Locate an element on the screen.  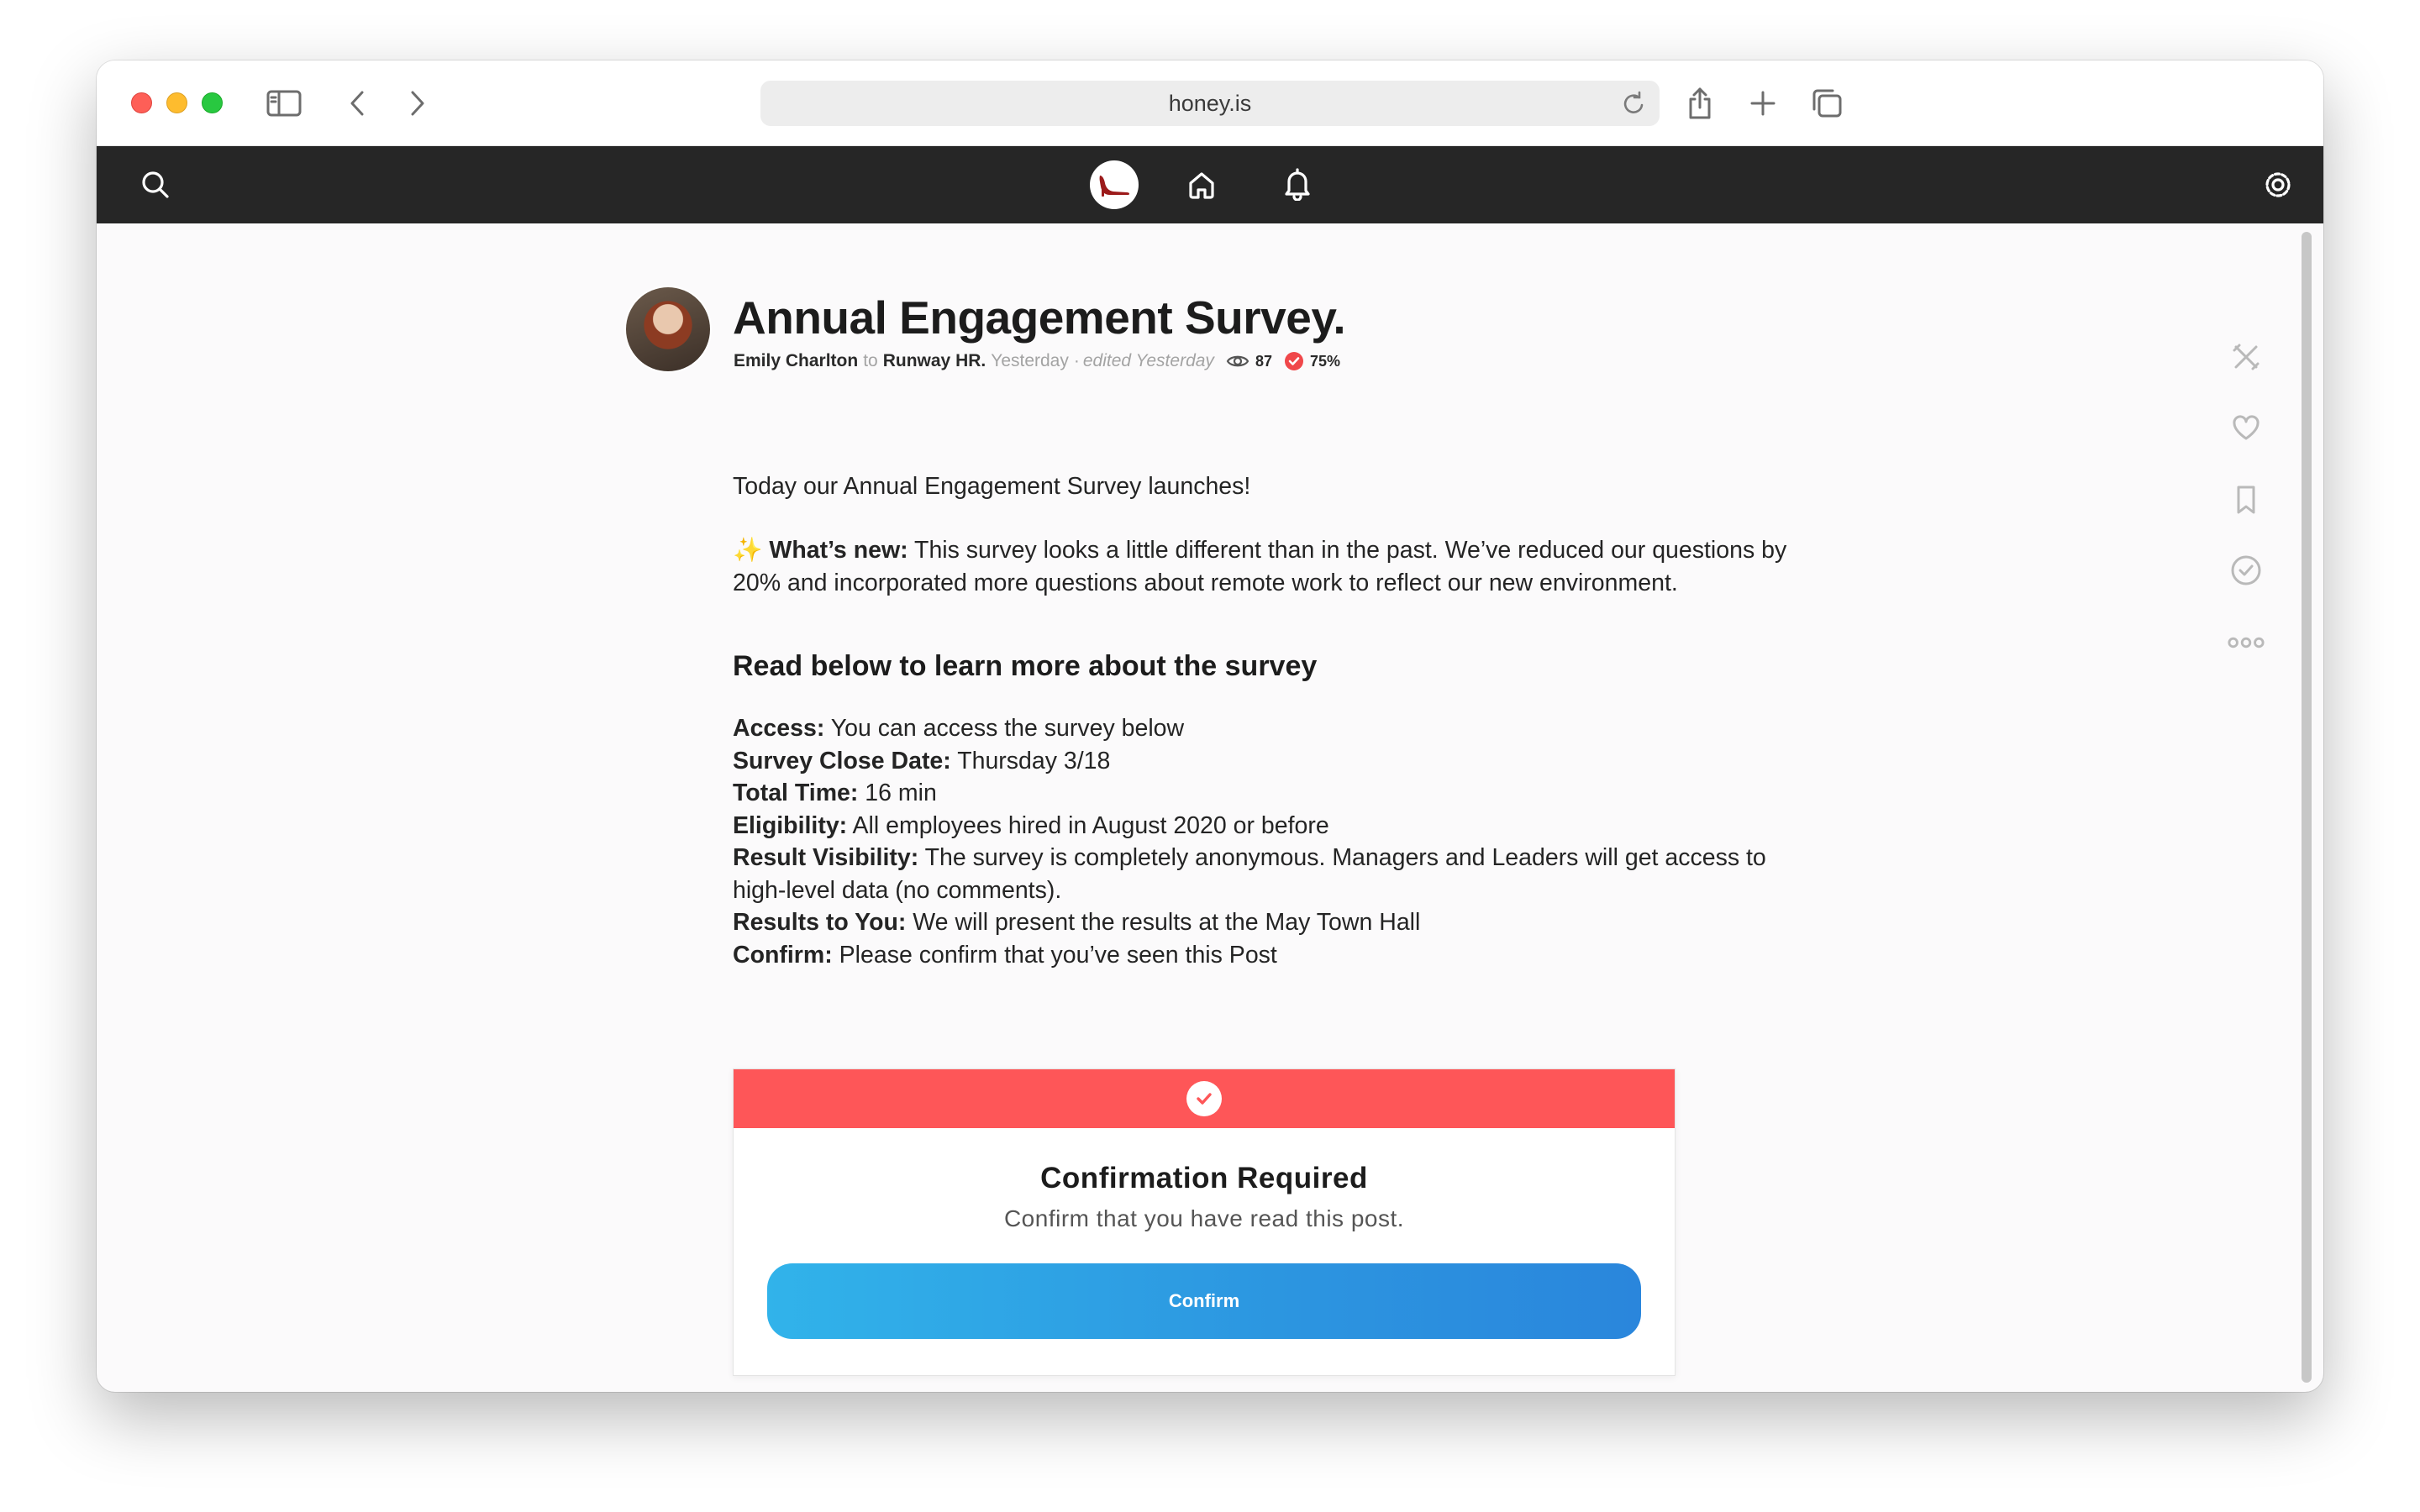
search-icon is located at coordinates (155, 185).